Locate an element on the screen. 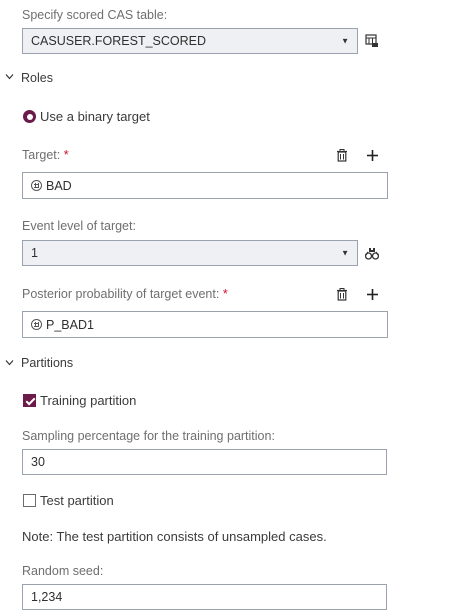 The width and height of the screenshot is (453, 610). posterior-label: Posterior probability of target event: * is located at coordinates (125, 294).